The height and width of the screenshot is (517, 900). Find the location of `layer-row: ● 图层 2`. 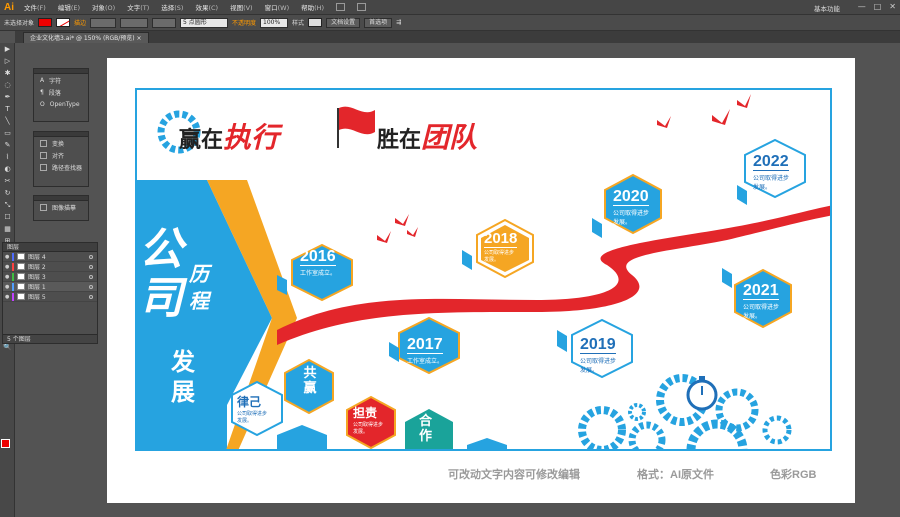

layer-row: ● 图层 2 is located at coordinates (50, 267).